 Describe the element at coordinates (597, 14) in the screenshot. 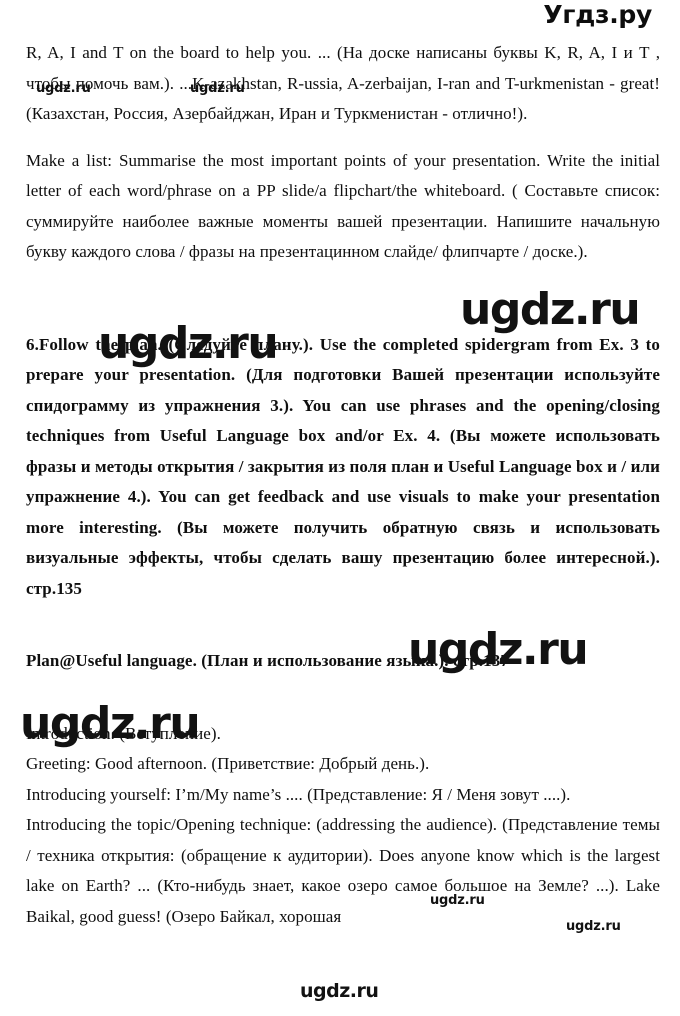

I see `site-logo: Угдз.ру` at that location.